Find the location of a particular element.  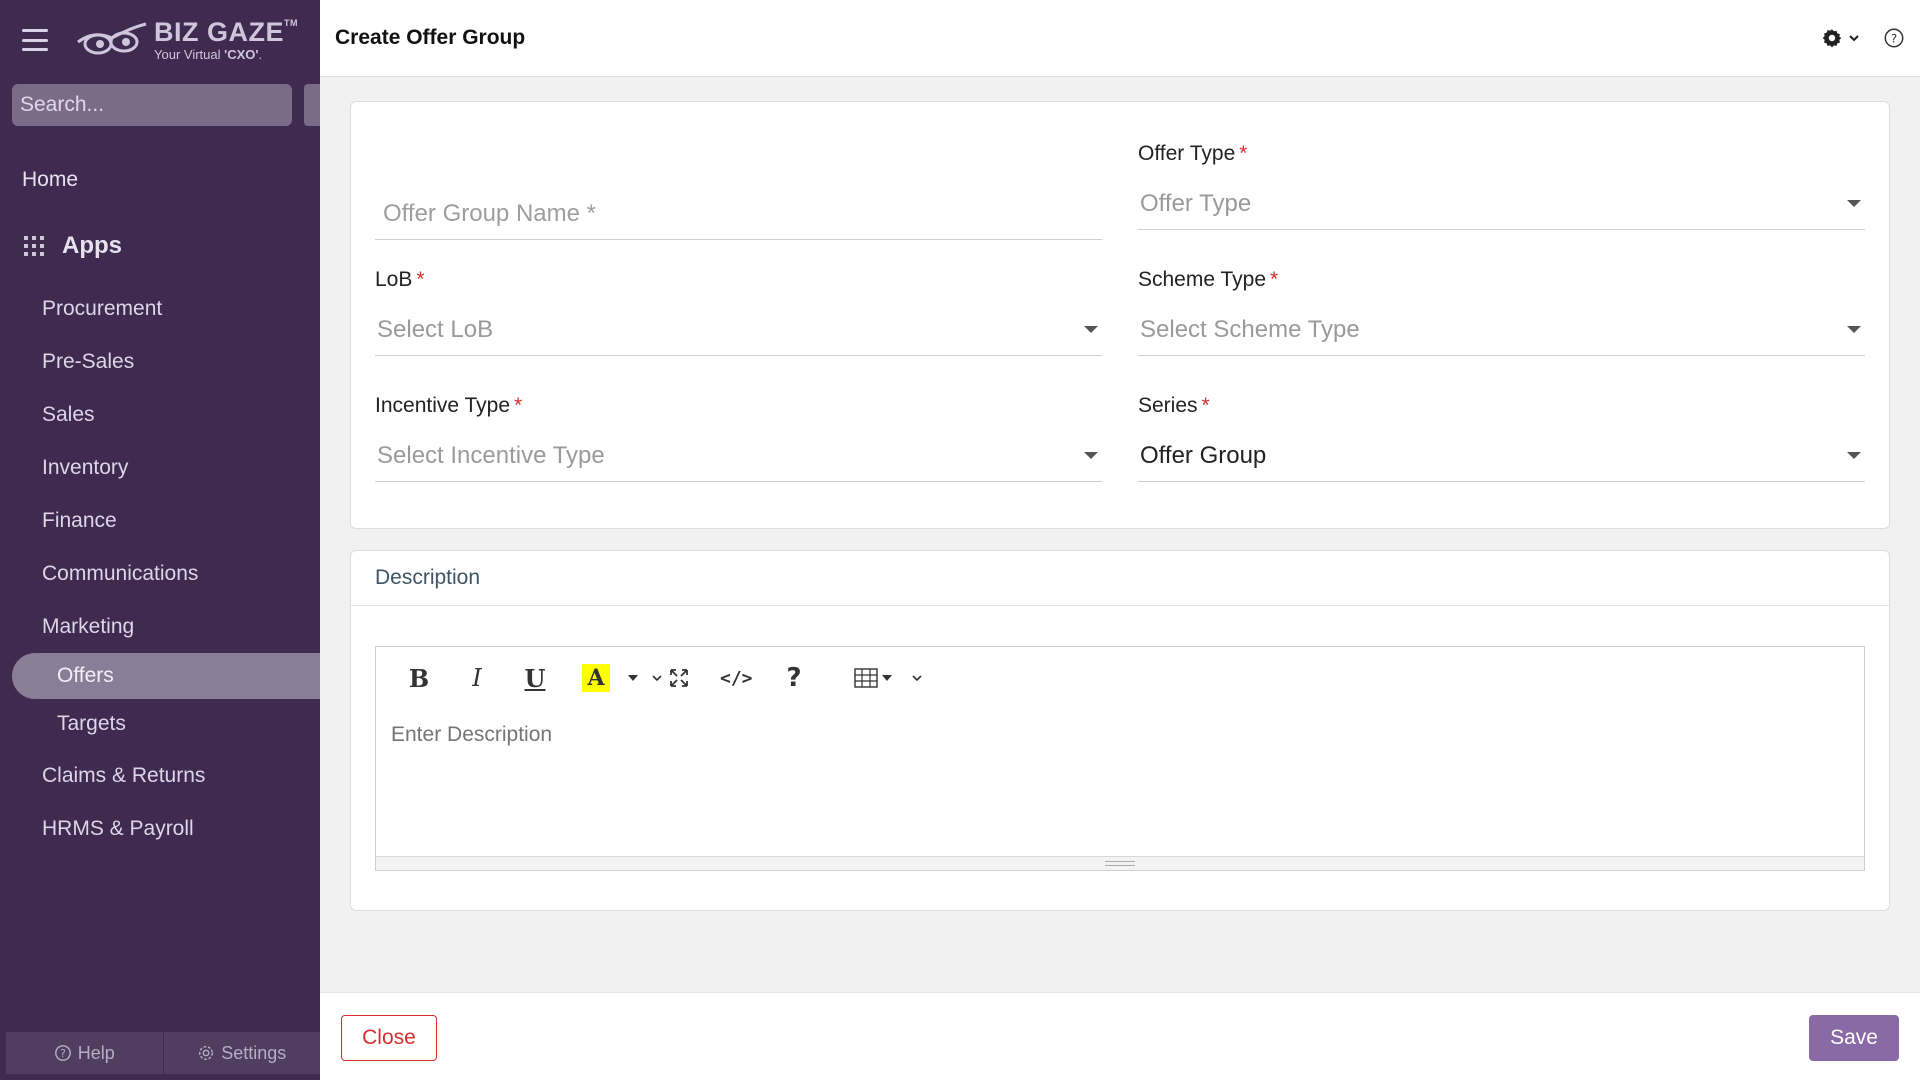

table-dropdown-icon is located at coordinates (886, 678).